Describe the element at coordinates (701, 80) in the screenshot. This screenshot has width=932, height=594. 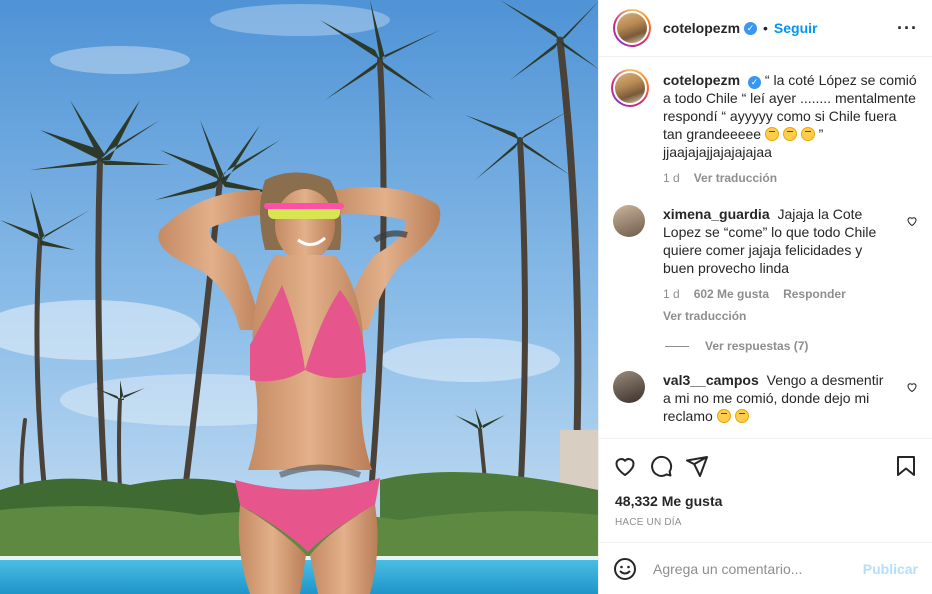
I see `caption-username: cotelopezm` at that location.